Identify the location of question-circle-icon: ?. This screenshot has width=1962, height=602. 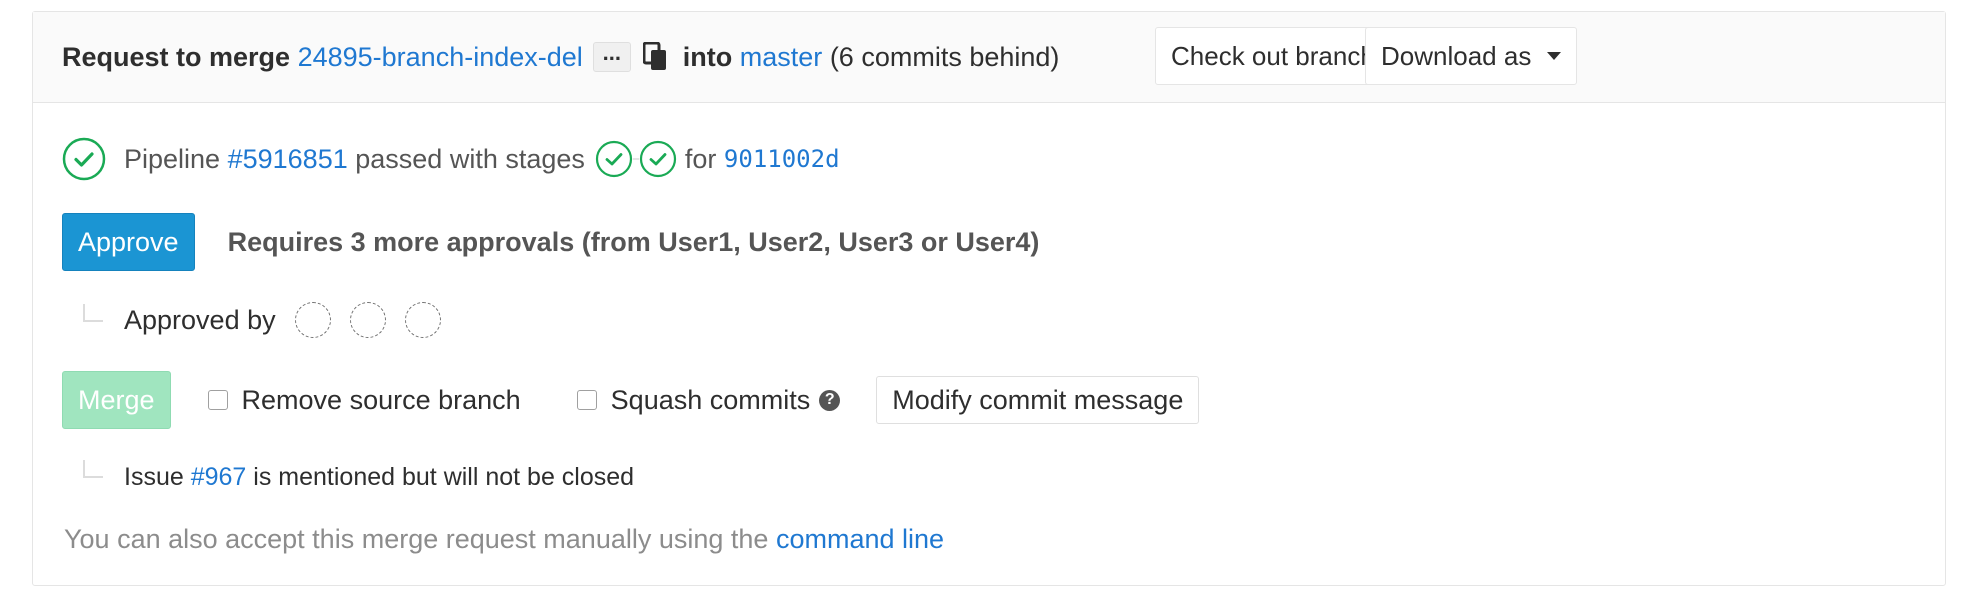
(830, 400).